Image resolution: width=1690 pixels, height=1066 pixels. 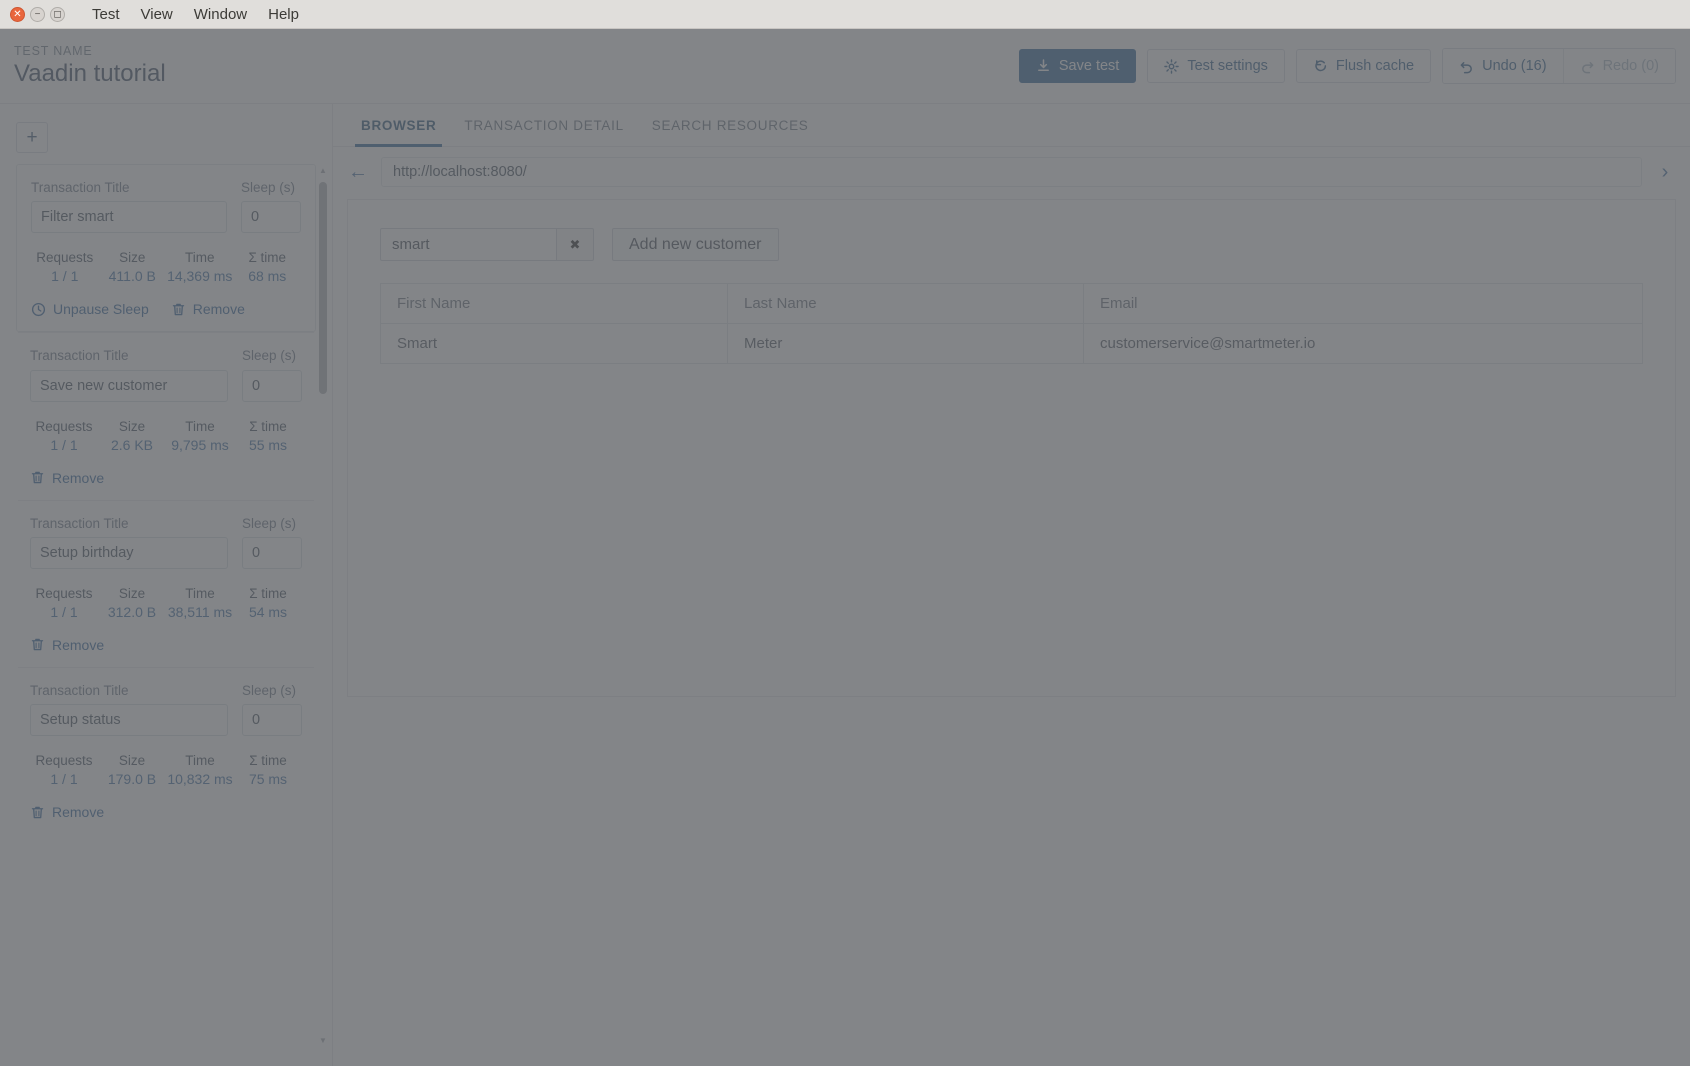 I want to click on stat-size: Size 179.0 B, so click(x=132, y=770).